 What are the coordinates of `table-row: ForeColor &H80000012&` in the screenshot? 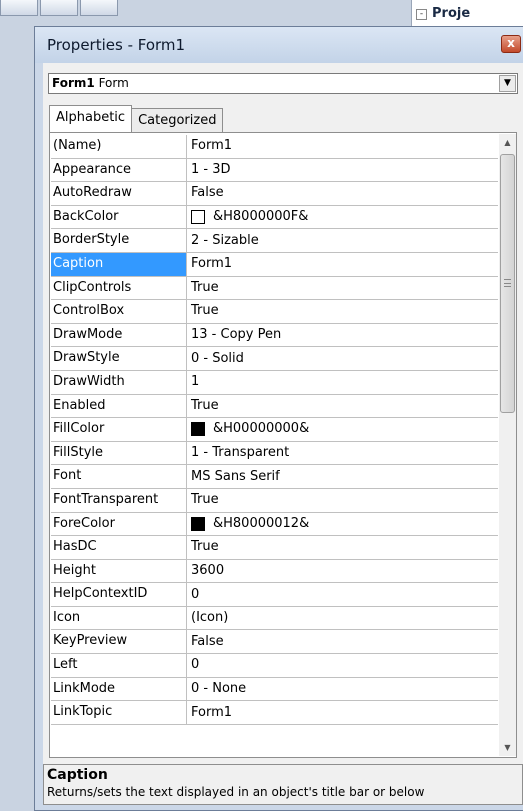 It's located at (274, 524).